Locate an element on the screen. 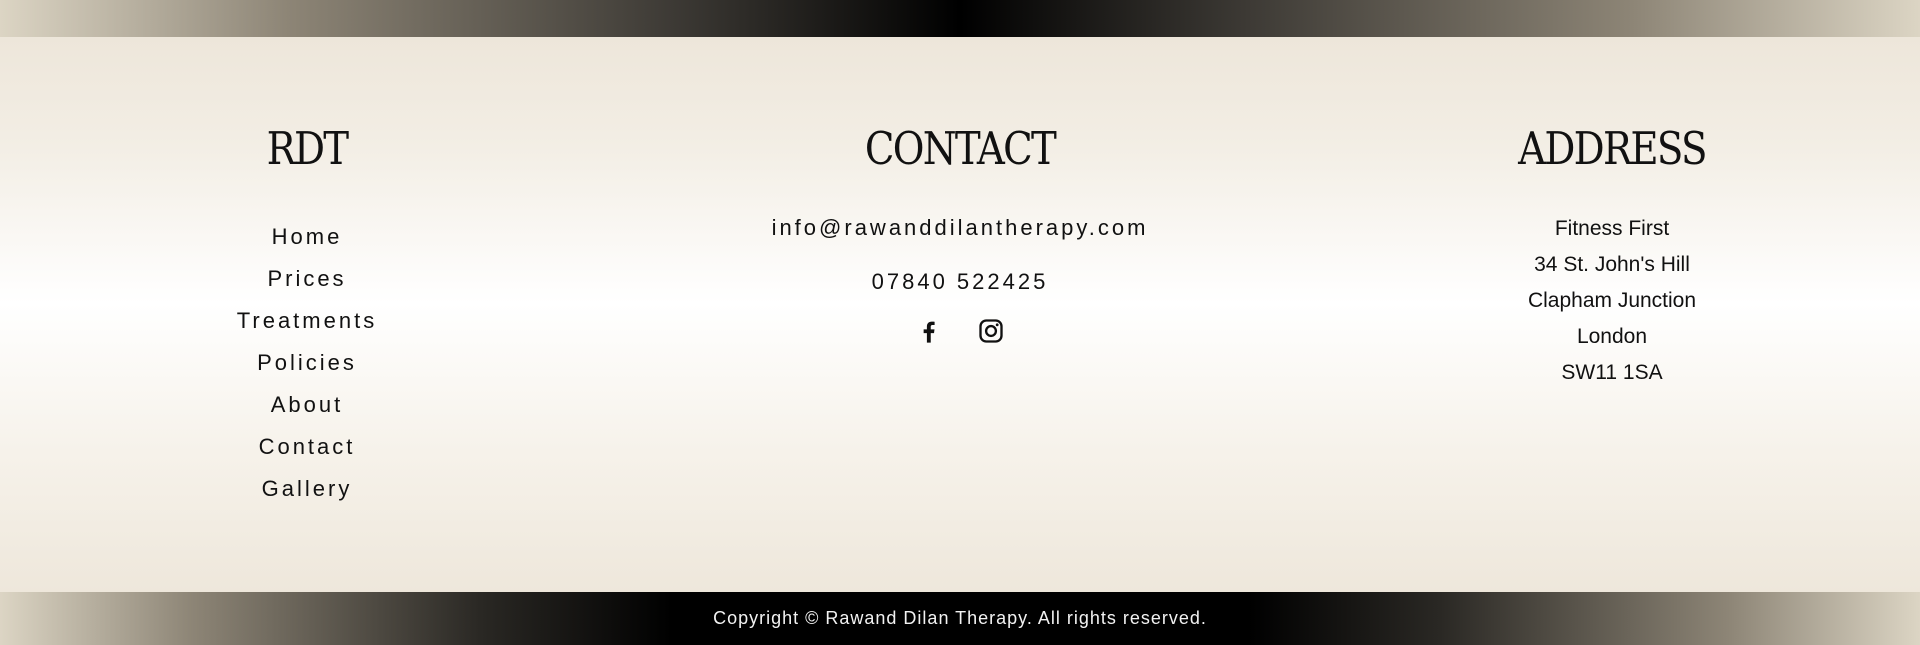 This screenshot has width=1920, height=645. facebook-link is located at coordinates (929, 331).